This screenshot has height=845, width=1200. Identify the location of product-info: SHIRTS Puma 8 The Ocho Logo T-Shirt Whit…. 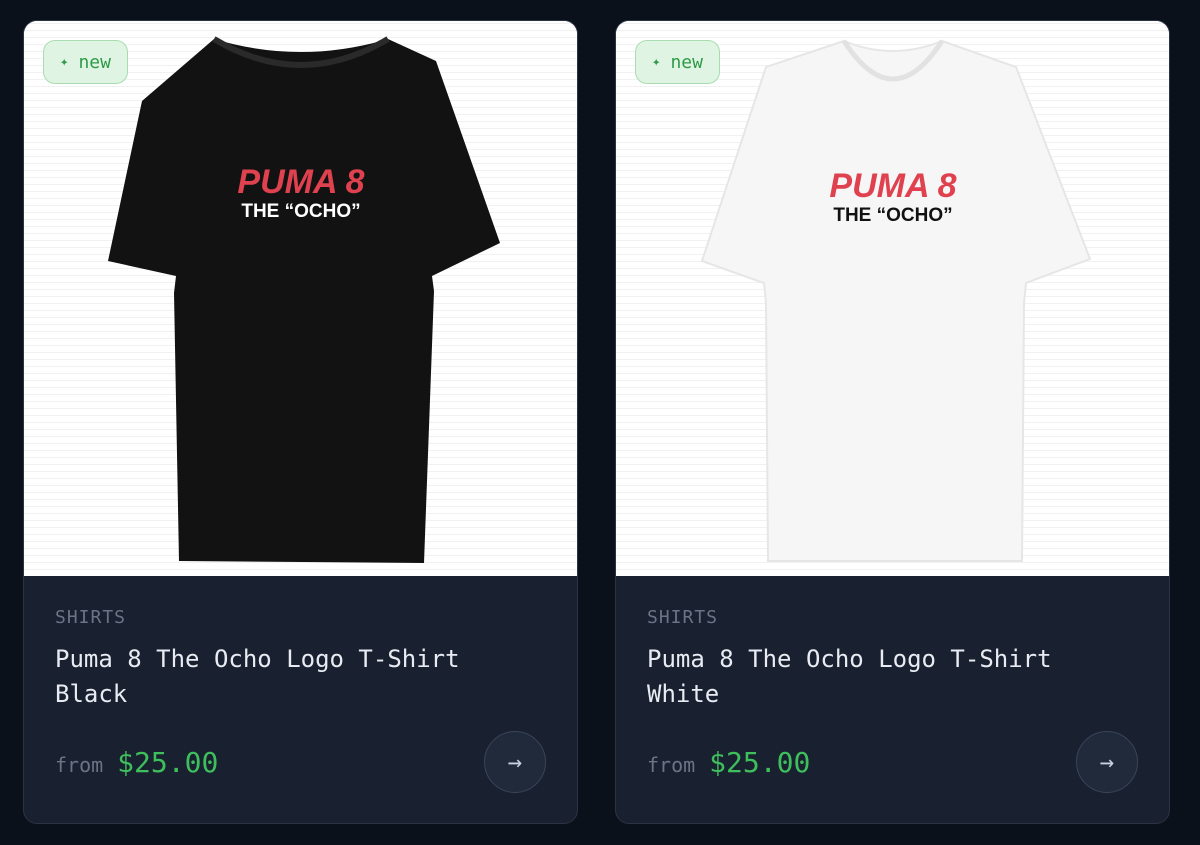
(892, 699).